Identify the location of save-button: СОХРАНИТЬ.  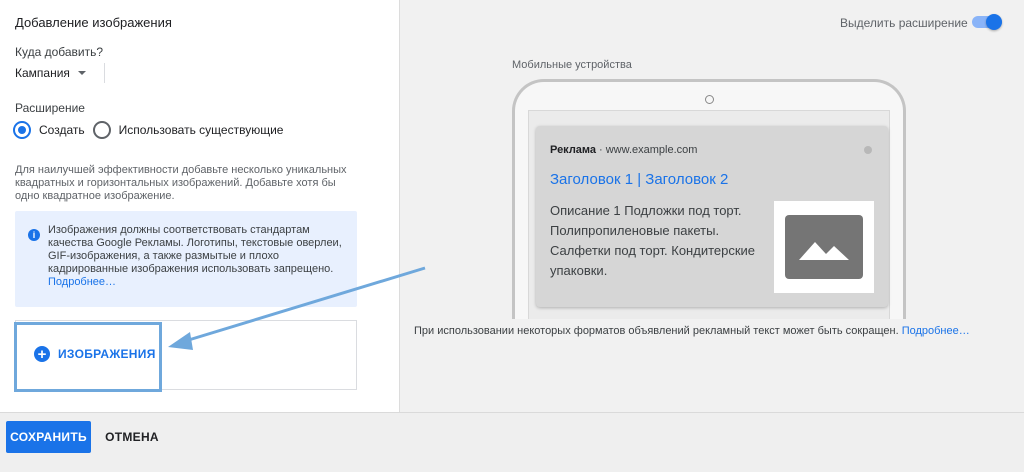
(48, 437).